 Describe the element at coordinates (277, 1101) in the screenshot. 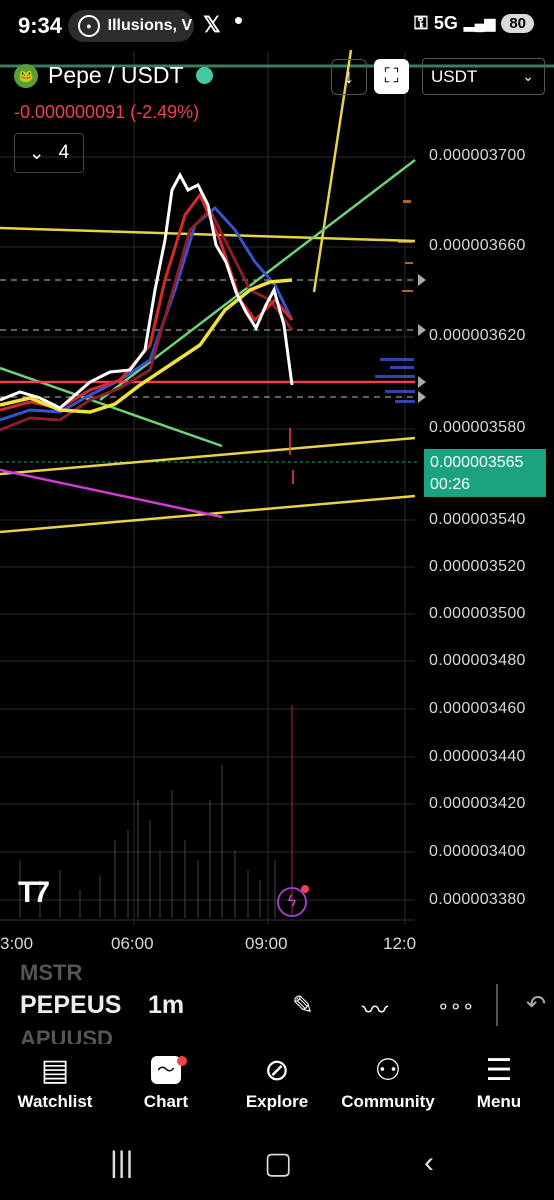

I see `tab-label: Explore` at that location.